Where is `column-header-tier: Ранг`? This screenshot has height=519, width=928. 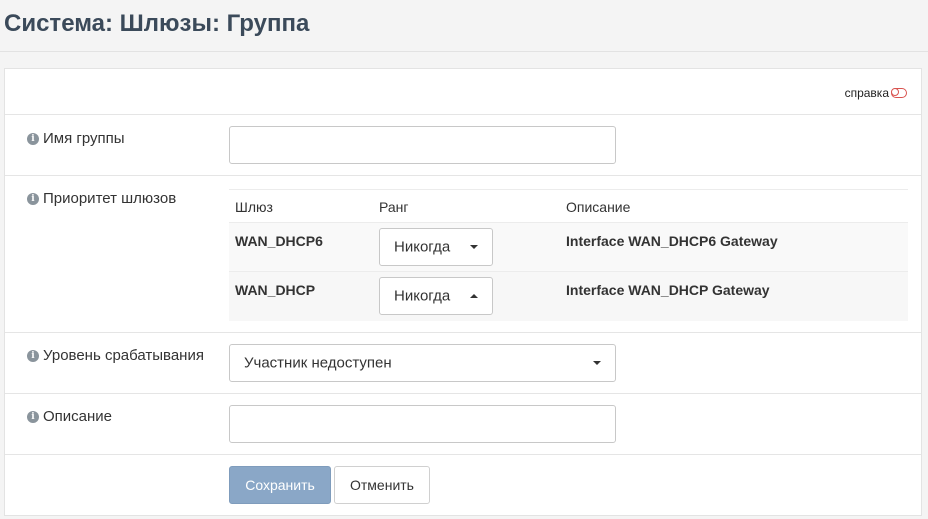 column-header-tier: Ранг is located at coordinates (394, 207).